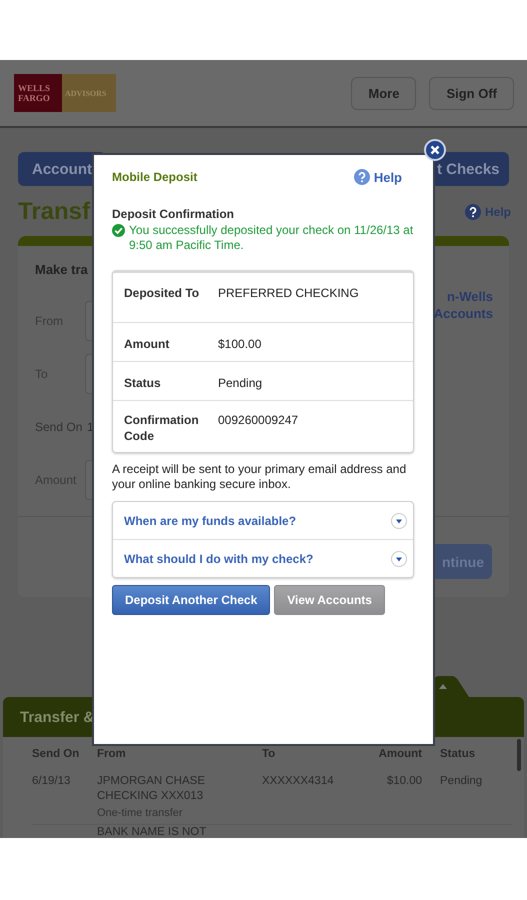  Describe the element at coordinates (240, 383) in the screenshot. I see `detail-value: Pending` at that location.